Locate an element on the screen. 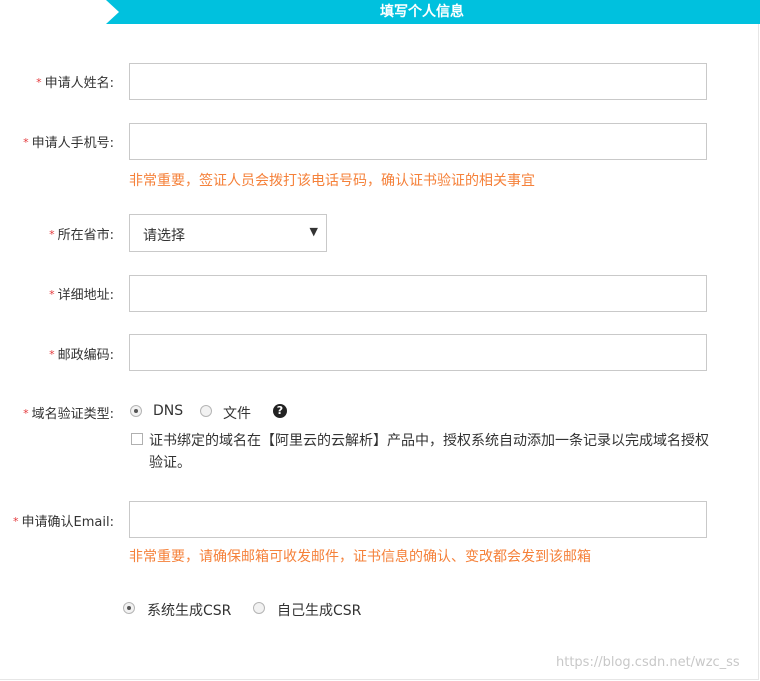 The width and height of the screenshot is (760, 681). watermark: https://blog.csdn.net/wzc_ss is located at coordinates (648, 662).